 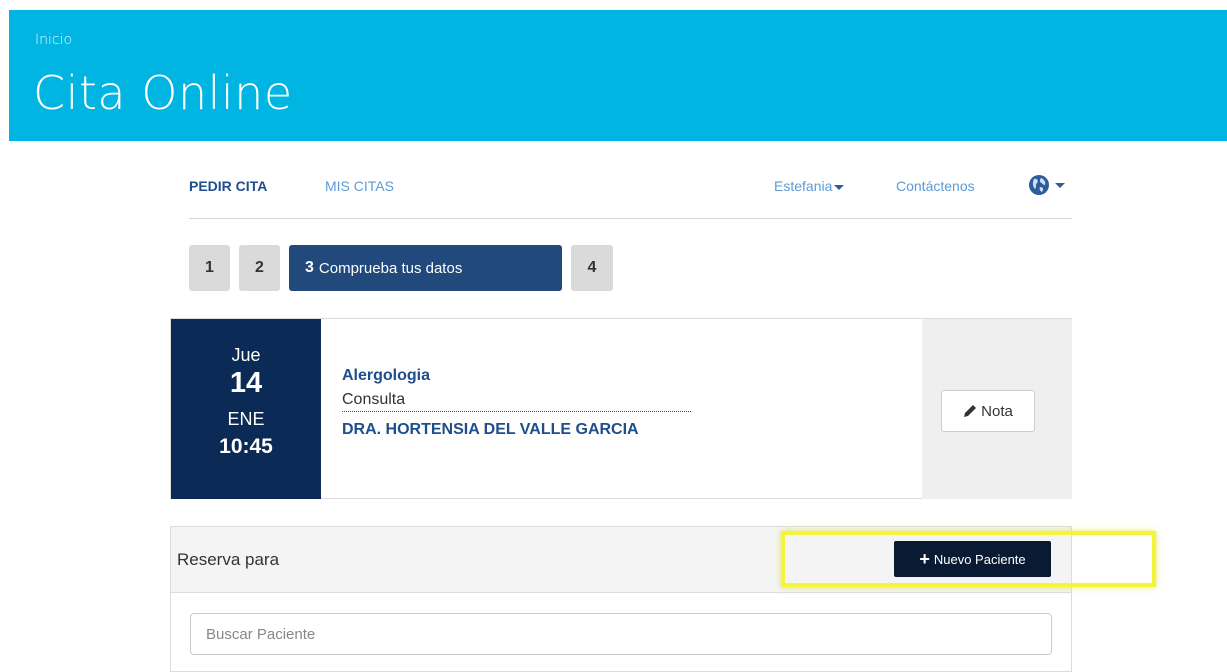 I want to click on time: 10:45, so click(x=246, y=446).